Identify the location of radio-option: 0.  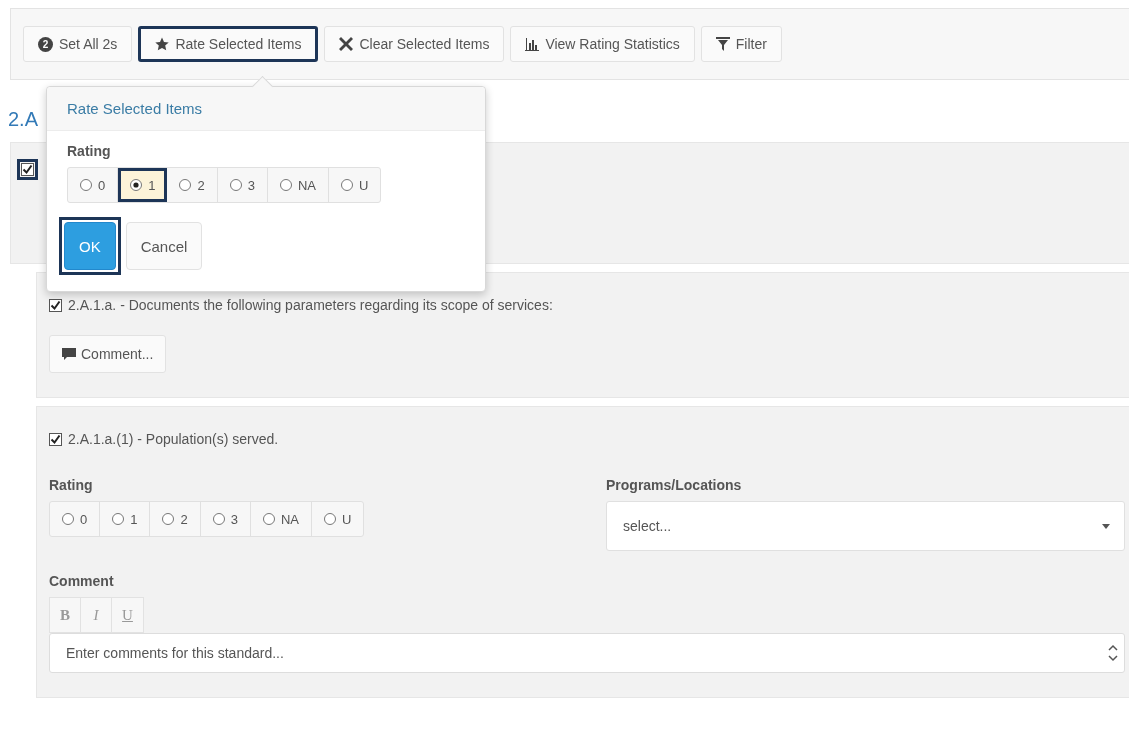
(75, 519).